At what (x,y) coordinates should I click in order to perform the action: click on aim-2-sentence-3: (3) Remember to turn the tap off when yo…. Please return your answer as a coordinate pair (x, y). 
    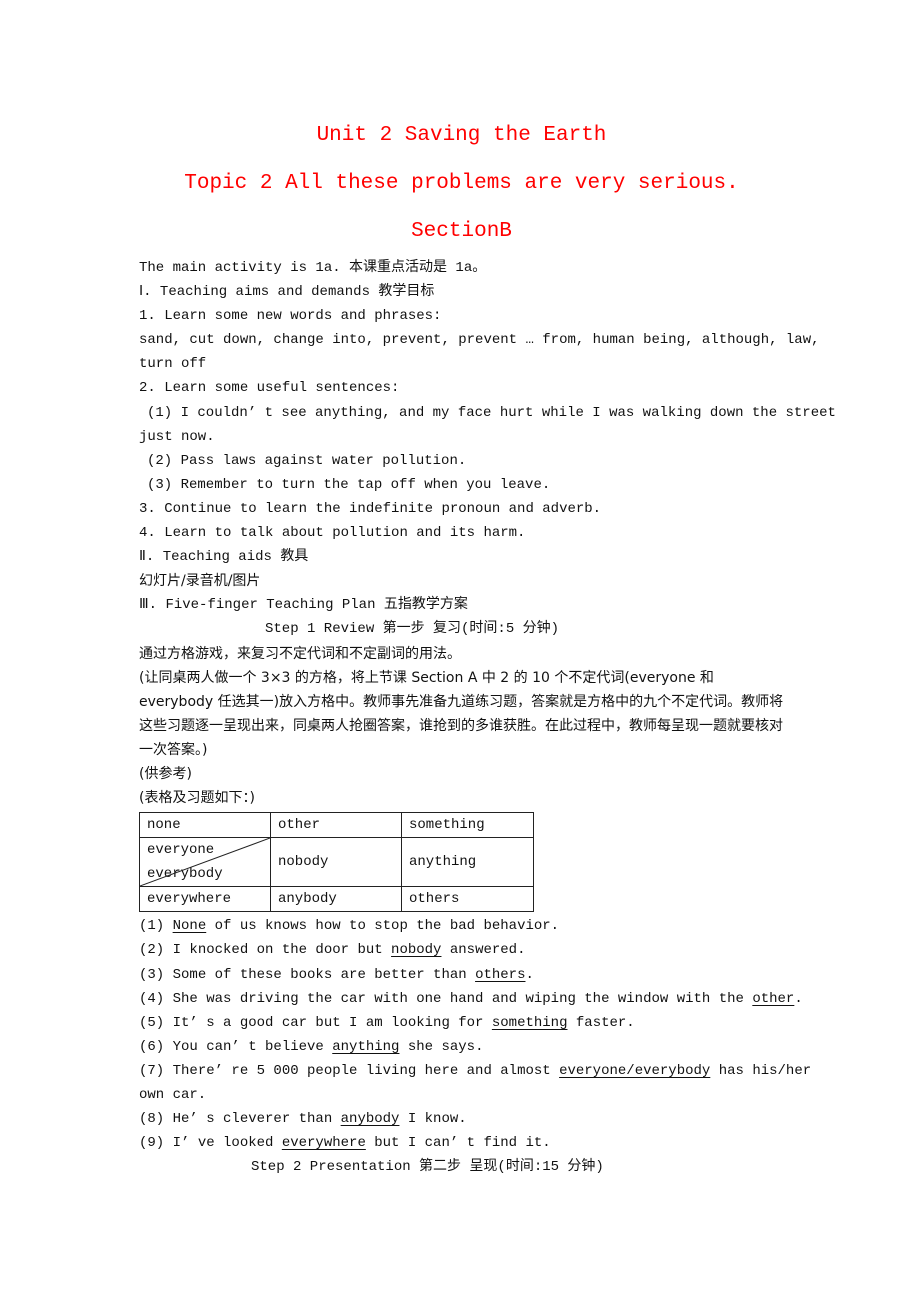
    Looking at the image, I should click on (349, 484).